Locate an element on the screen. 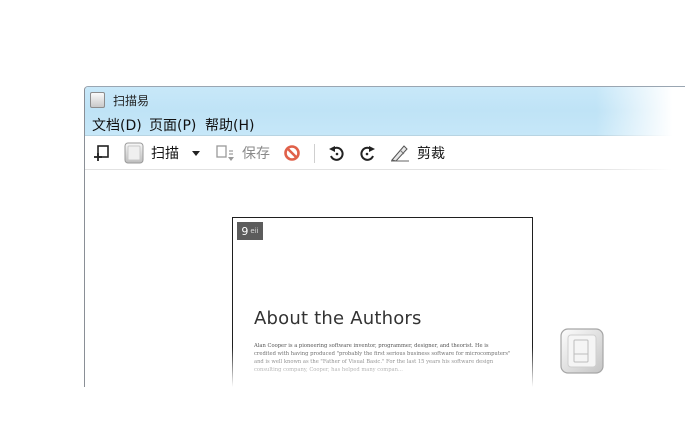 The height and width of the screenshot is (438, 685). scan-dropdown-button is located at coordinates (196, 152).